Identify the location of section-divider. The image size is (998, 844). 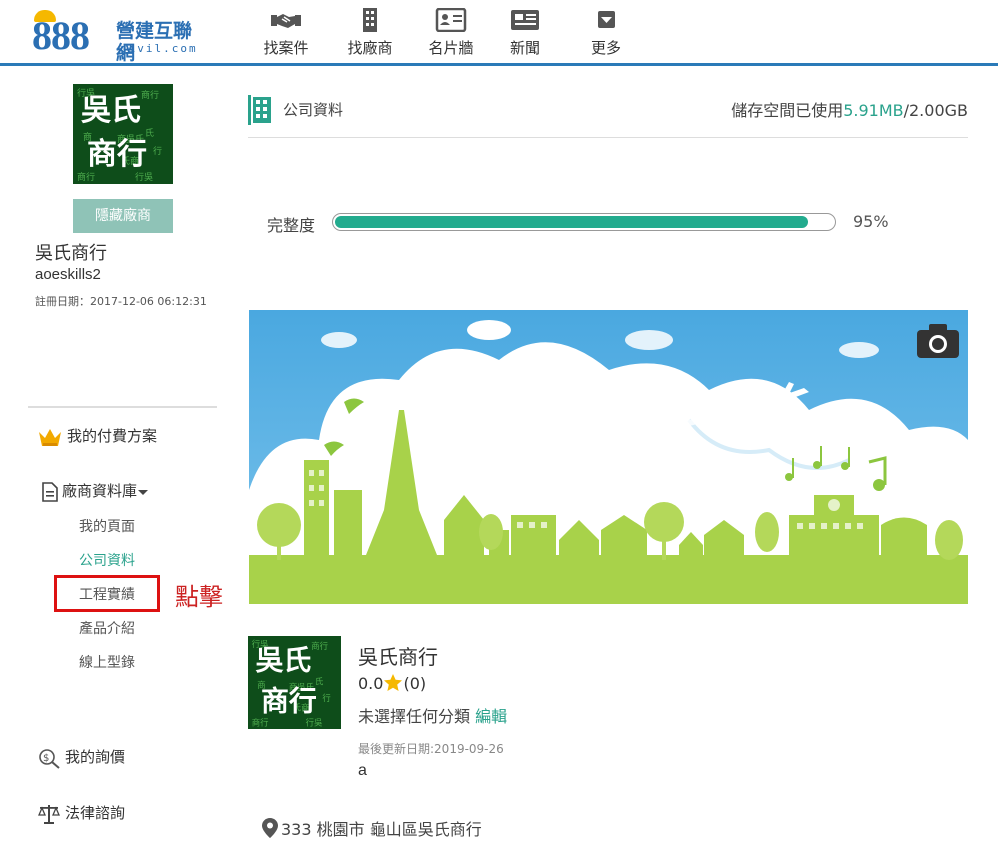
(608, 137).